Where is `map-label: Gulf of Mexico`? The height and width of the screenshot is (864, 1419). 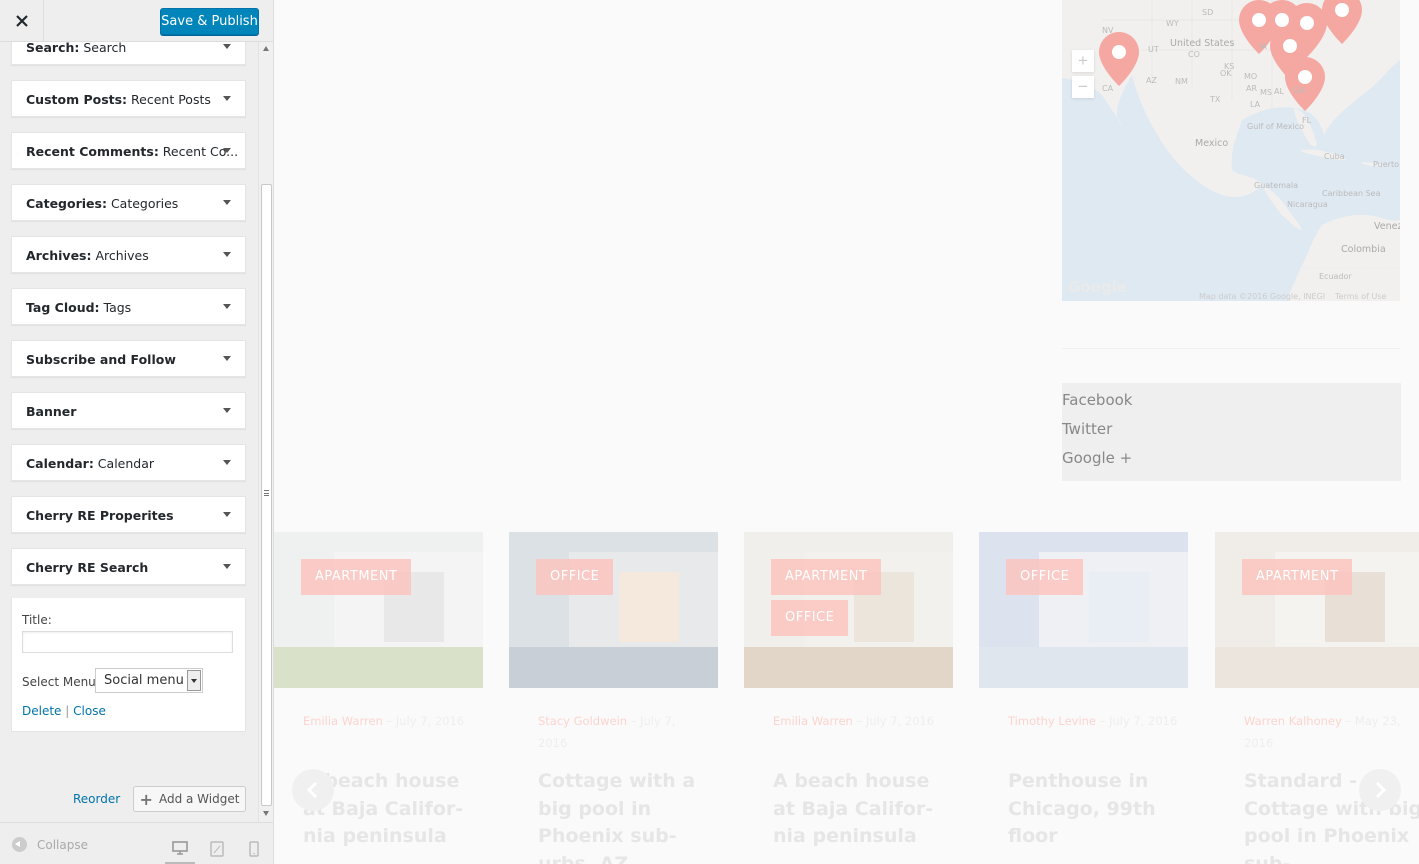
map-label: Gulf of Mexico is located at coordinates (1276, 126).